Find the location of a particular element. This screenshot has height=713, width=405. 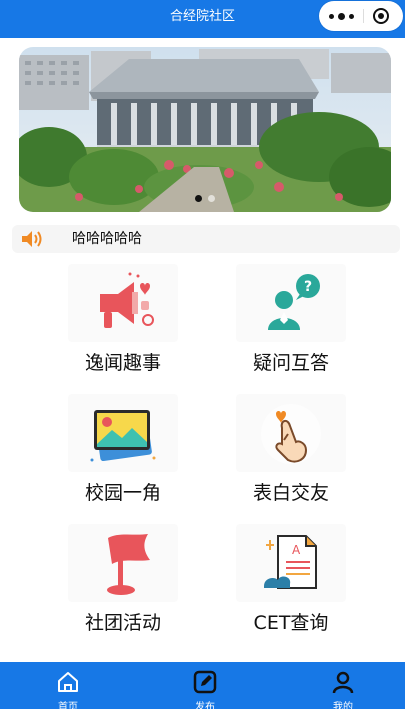

more-icon is located at coordinates (341, 16).